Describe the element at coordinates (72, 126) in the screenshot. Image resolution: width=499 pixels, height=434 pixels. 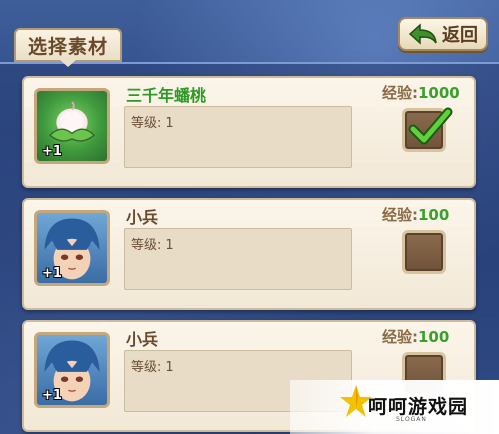
I see `peach-icon: +1` at that location.